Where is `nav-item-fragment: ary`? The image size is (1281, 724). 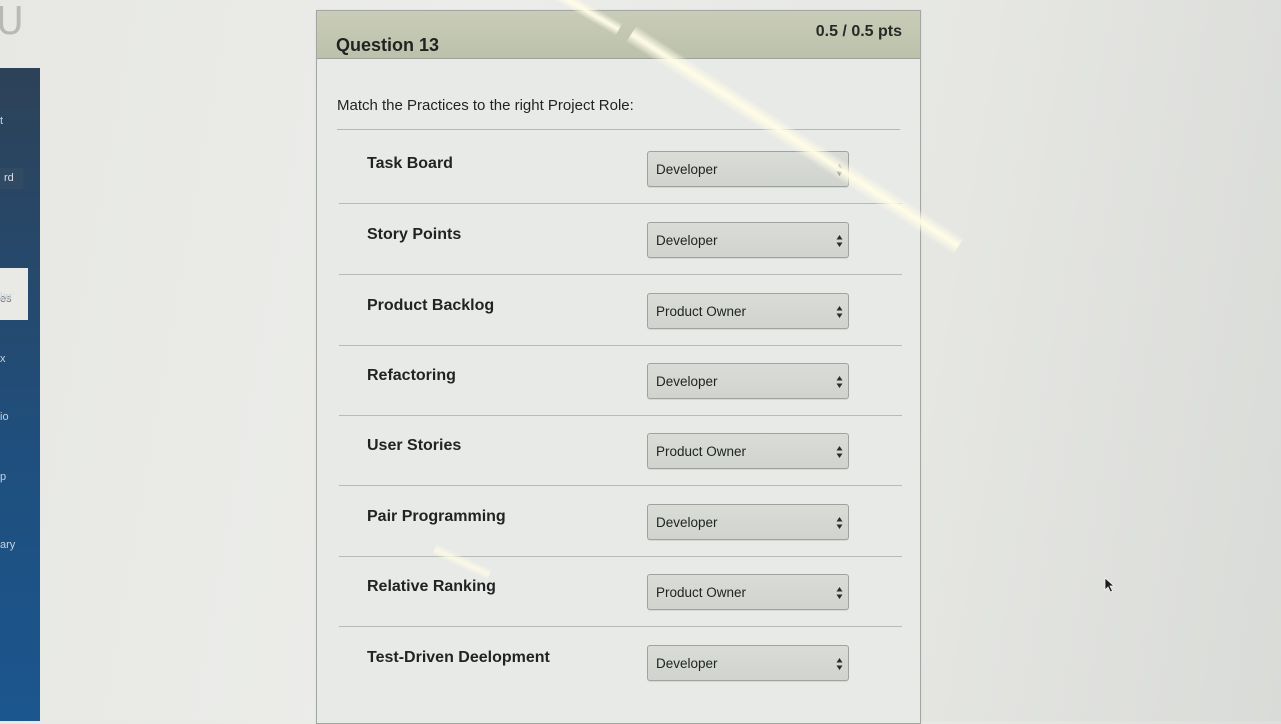 nav-item-fragment: ary is located at coordinates (7, 545).